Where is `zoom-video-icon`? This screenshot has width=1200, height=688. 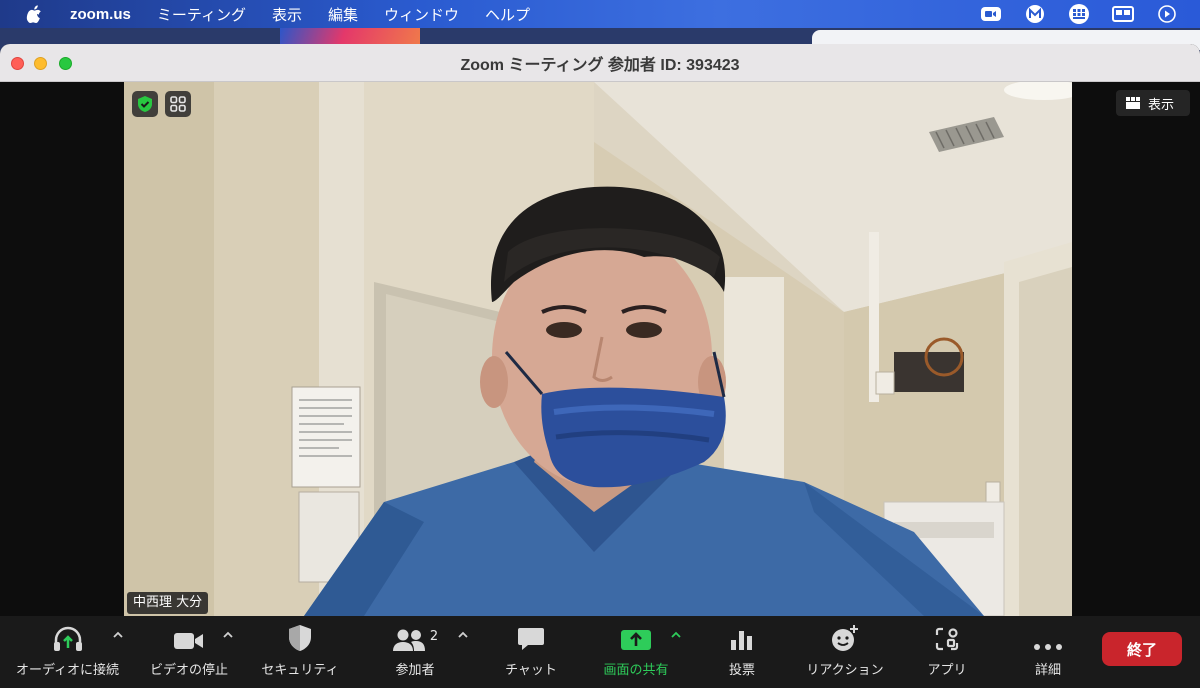 zoom-video-icon is located at coordinates (991, 14).